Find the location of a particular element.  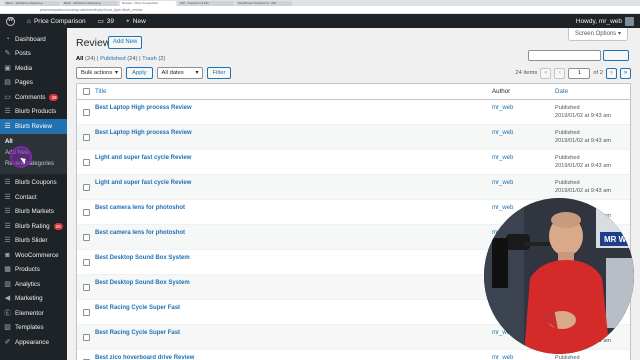

sidebar-item-dashboard: ◔ Dashboard is located at coordinates (33, 39).